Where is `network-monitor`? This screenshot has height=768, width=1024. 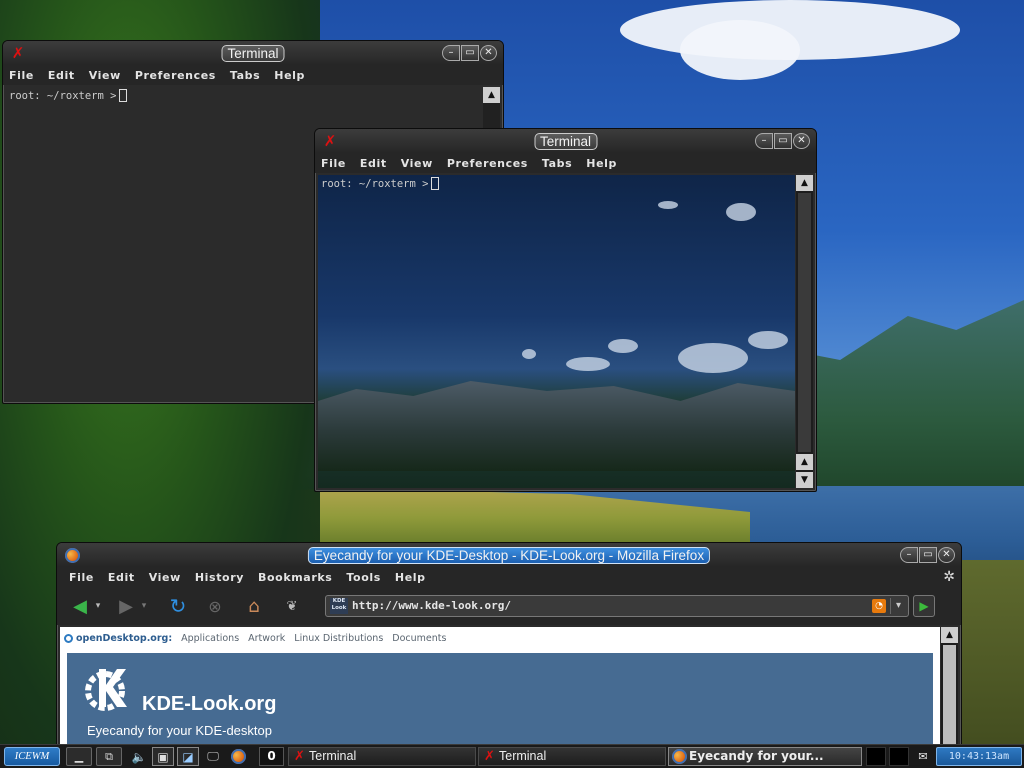 network-monitor is located at coordinates (899, 756).